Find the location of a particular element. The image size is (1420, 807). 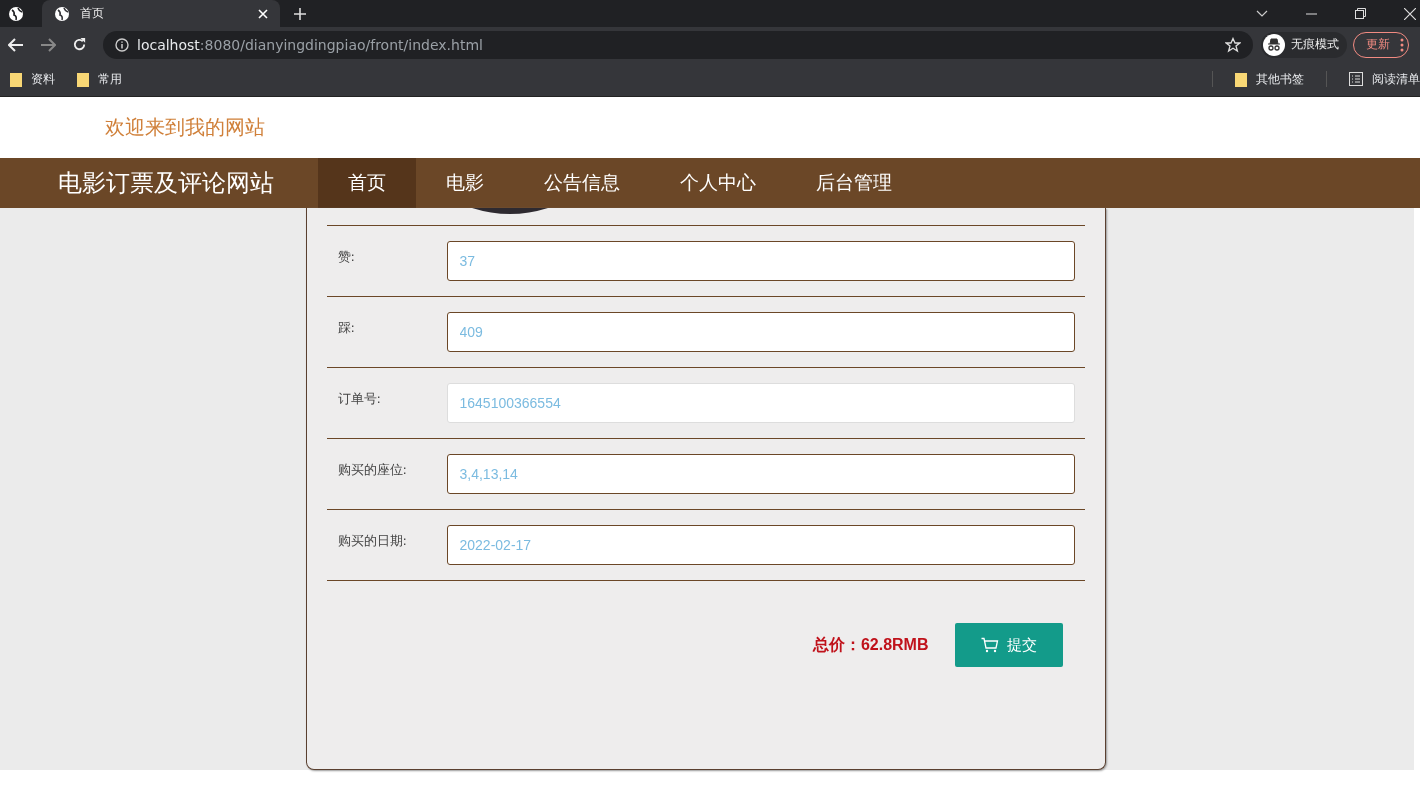

close-icon is located at coordinates (1410, 13).